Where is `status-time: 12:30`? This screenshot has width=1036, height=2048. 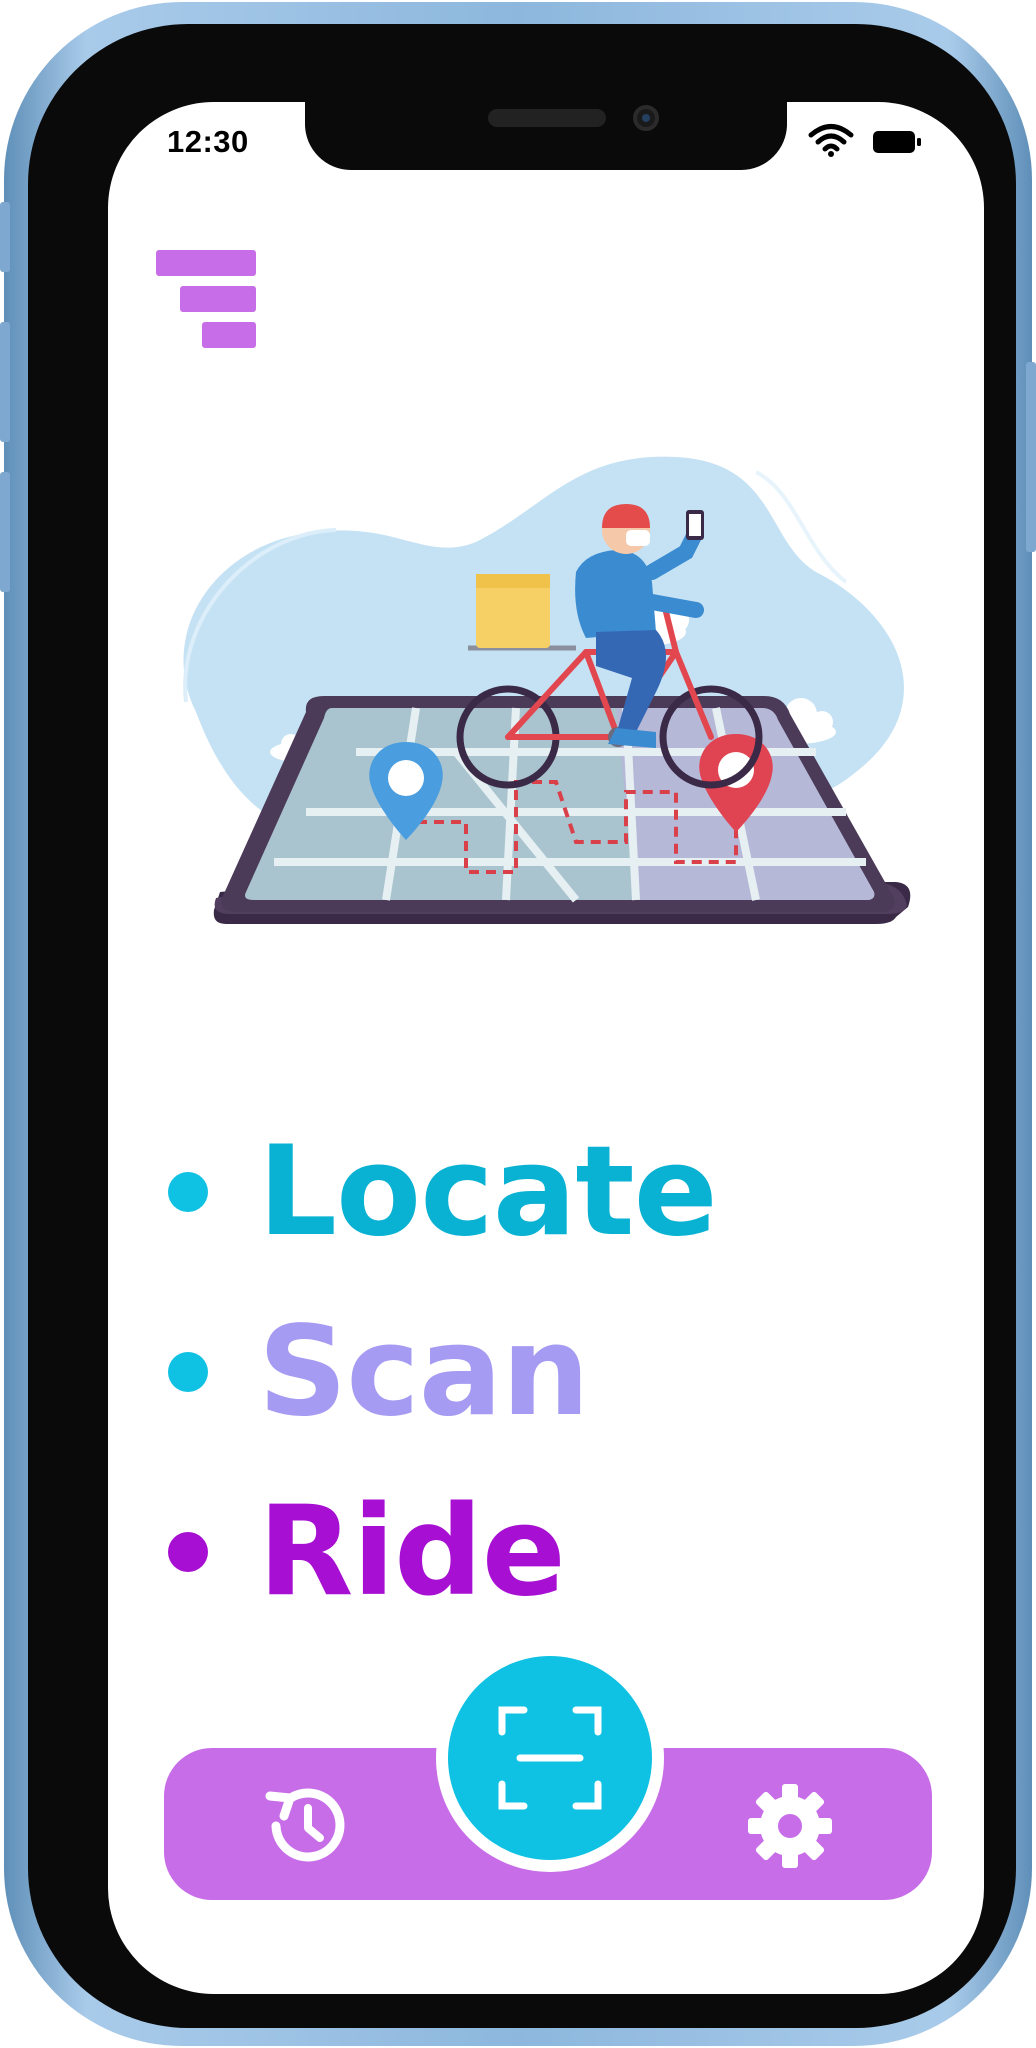
status-time: 12:30 is located at coordinates (208, 141).